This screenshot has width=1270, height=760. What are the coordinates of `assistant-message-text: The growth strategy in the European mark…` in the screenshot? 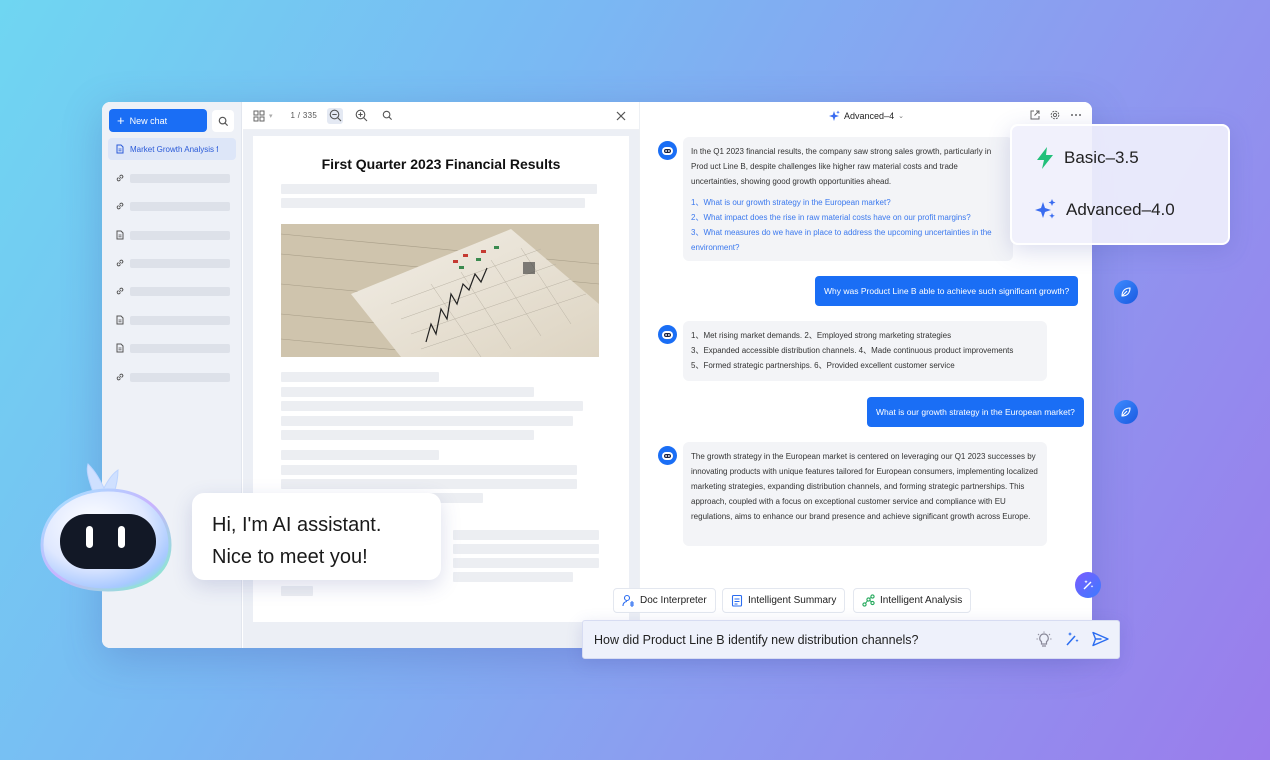 It's located at (864, 486).